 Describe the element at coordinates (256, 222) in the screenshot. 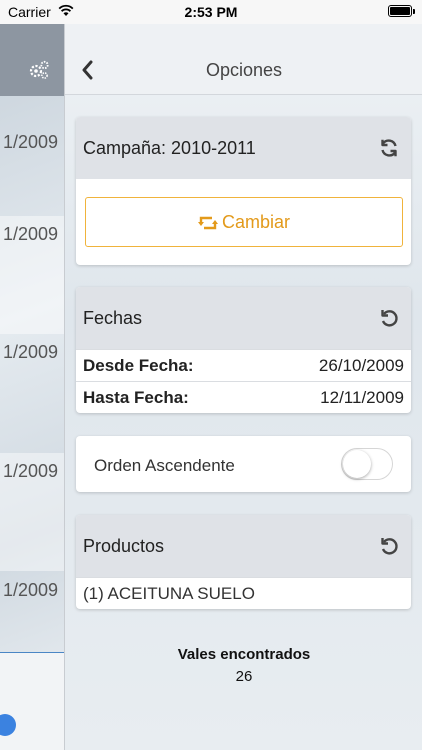

I see `change-button-label: Cambiar` at that location.